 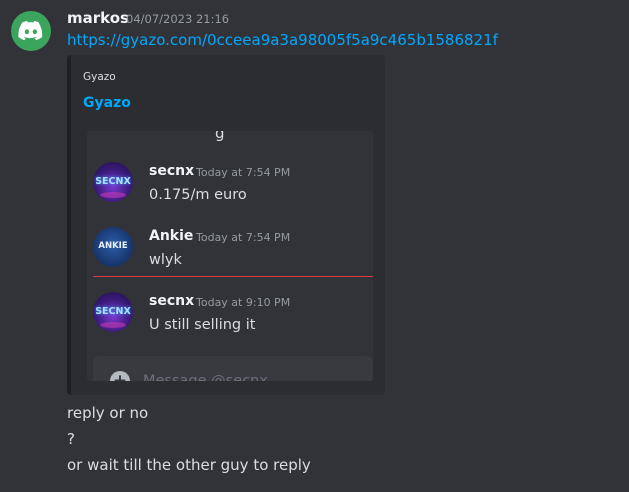 I want to click on user-avatar, so click(x=31, y=31).